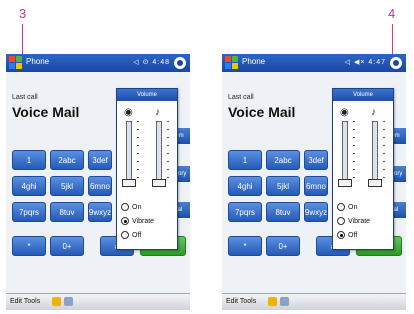 The height and width of the screenshot is (314, 414). I want to click on step-number: 4, so click(392, 13).